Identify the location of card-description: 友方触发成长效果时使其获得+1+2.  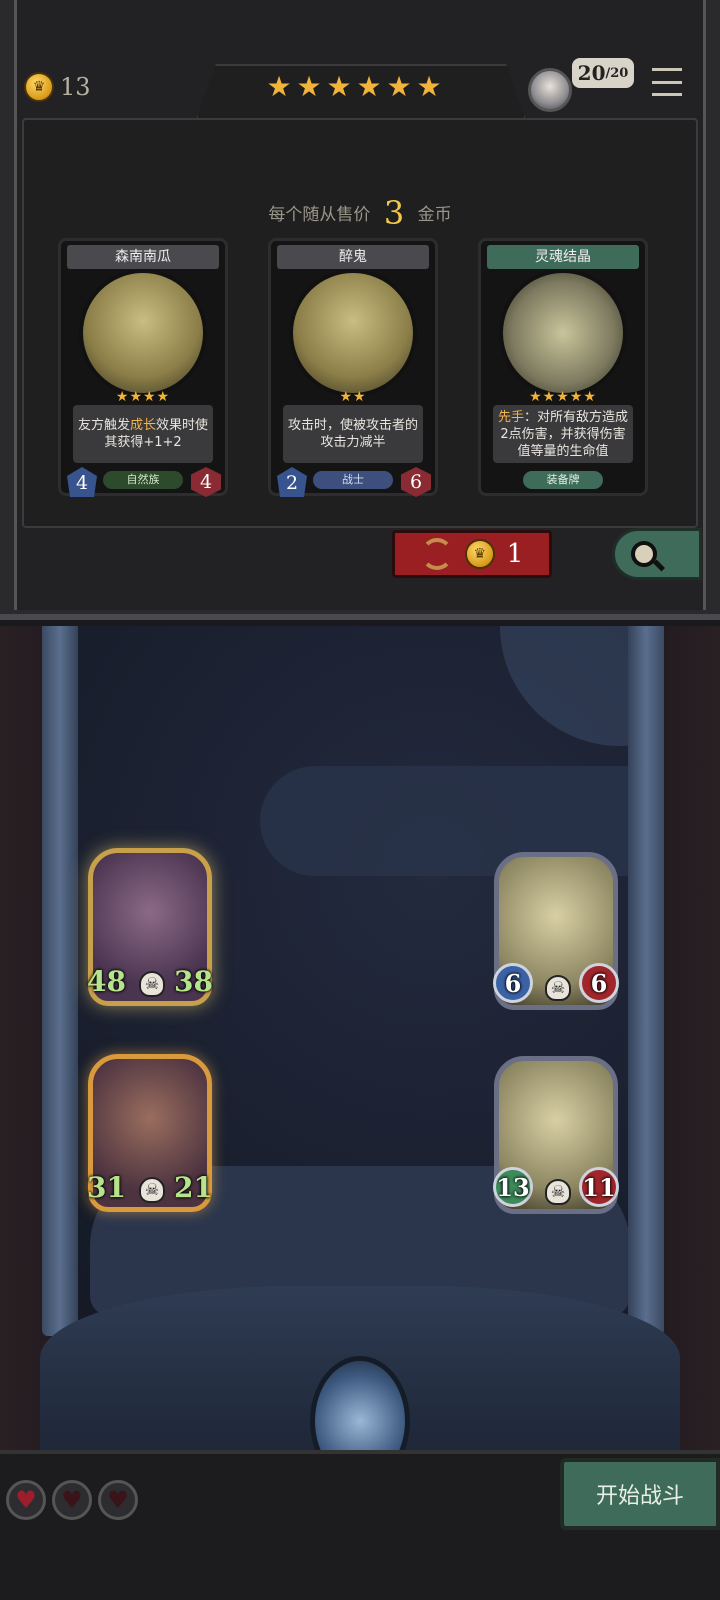
(143, 434).